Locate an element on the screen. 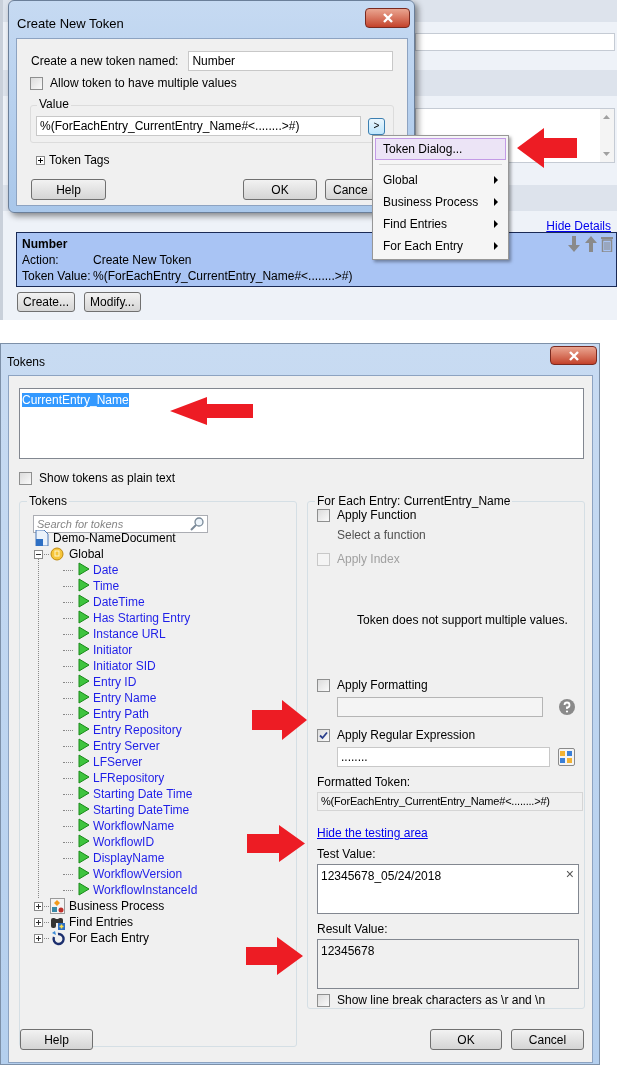 The width and height of the screenshot is (617, 1072). text-field is located at coordinates (515, 42).